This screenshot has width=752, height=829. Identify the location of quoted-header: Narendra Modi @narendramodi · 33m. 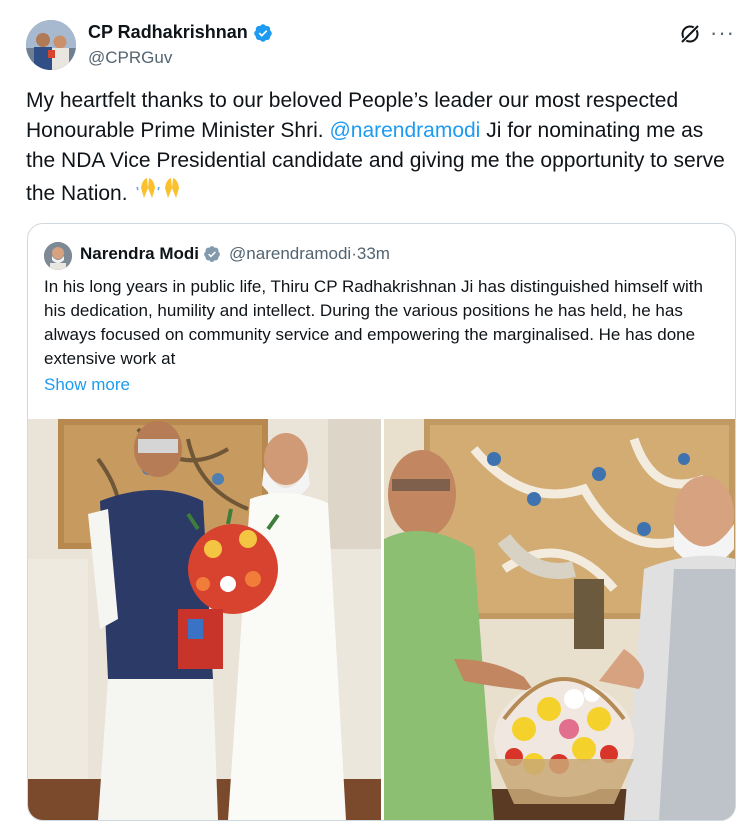
(235, 254).